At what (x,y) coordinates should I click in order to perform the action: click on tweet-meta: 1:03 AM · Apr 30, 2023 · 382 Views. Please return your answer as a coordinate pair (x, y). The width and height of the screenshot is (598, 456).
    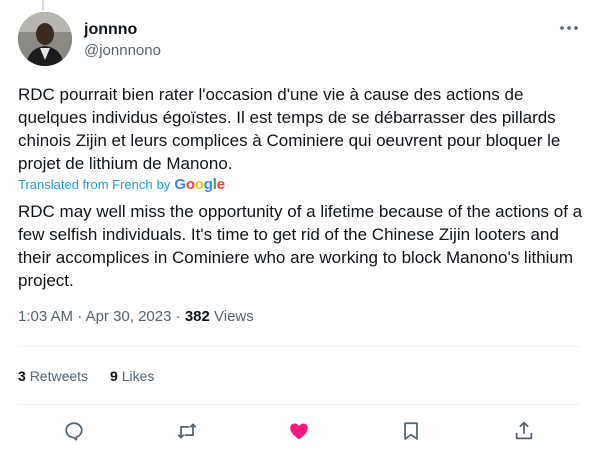
    Looking at the image, I should click on (136, 317).